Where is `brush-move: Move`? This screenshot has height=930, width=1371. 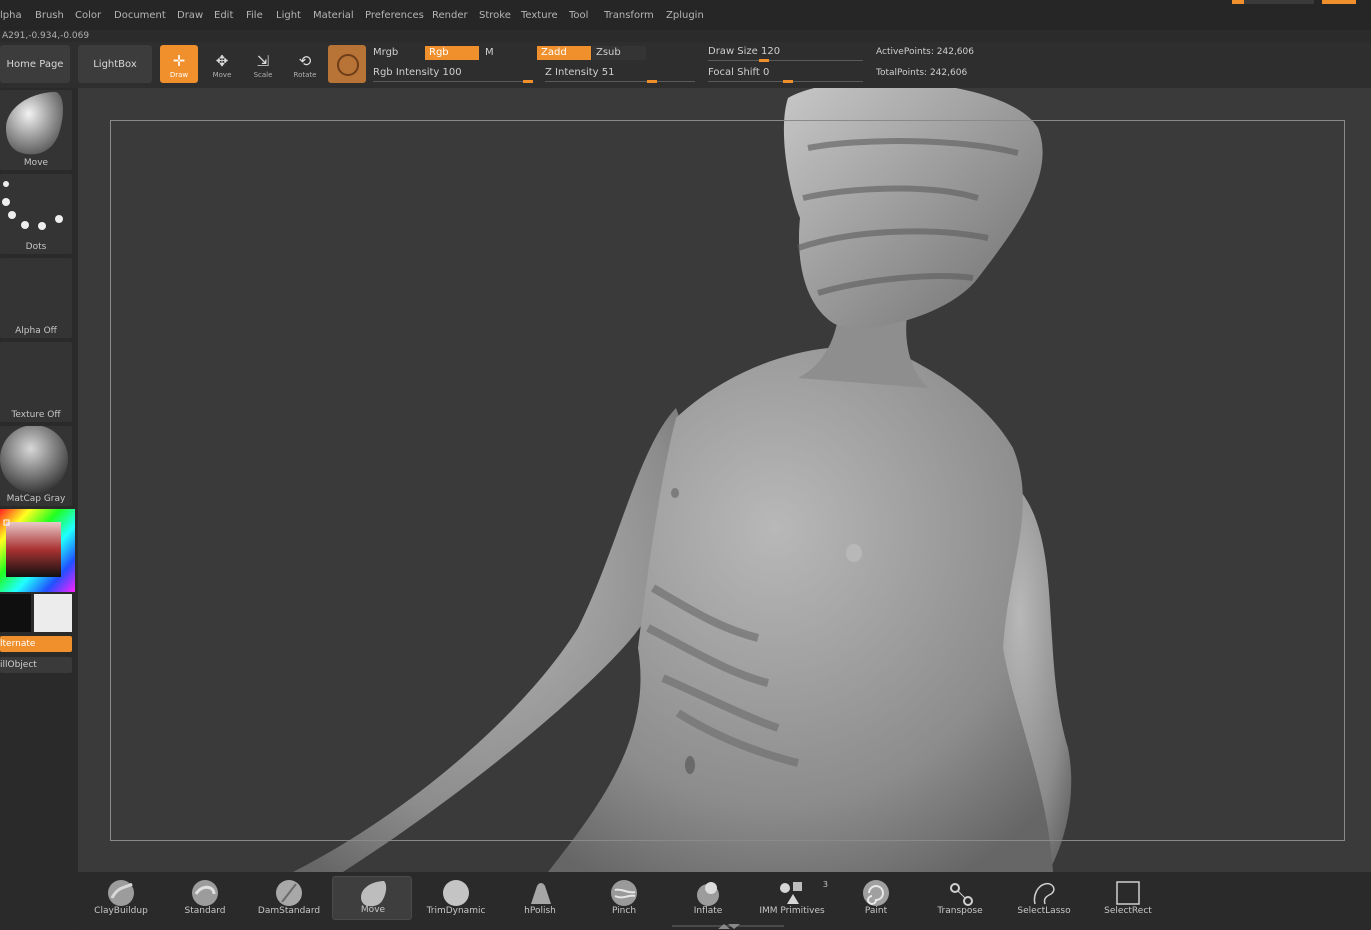
brush-move: Move is located at coordinates (372, 898).